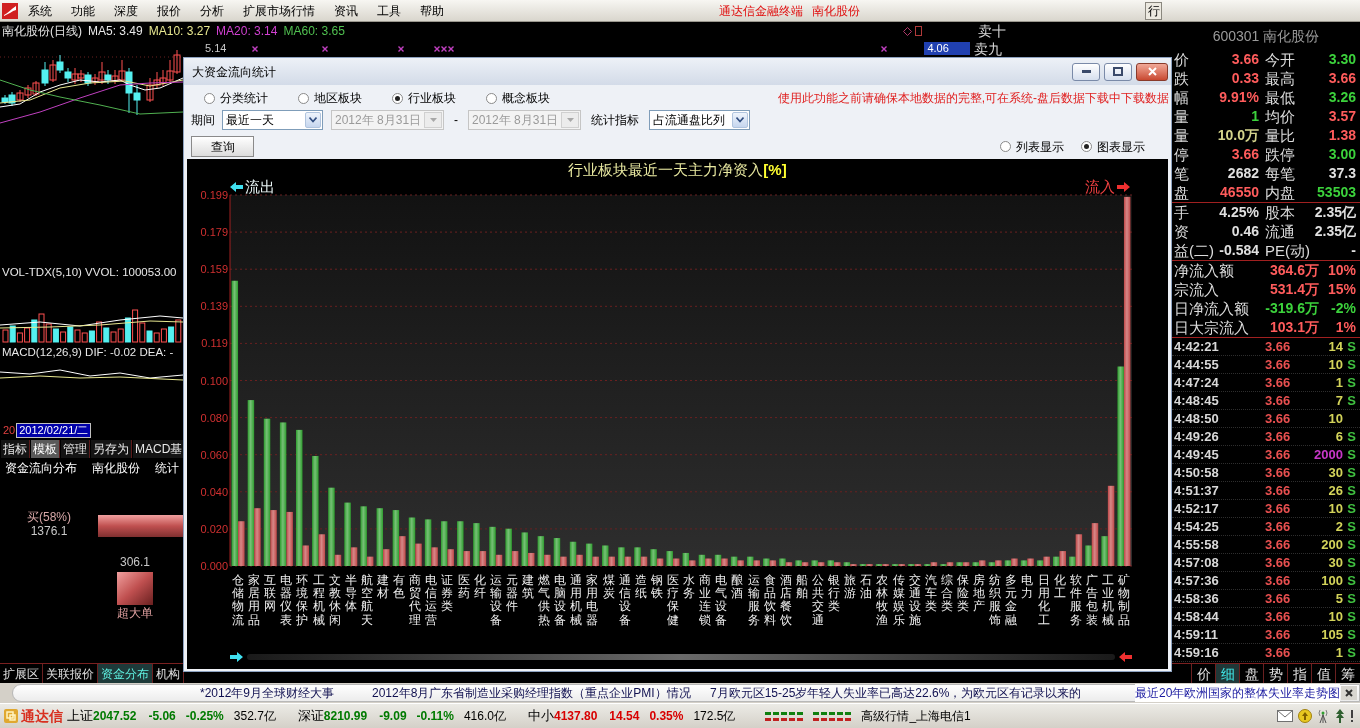 The height and width of the screenshot is (728, 1360). I want to click on tab: 南化股份, so click(116, 468).